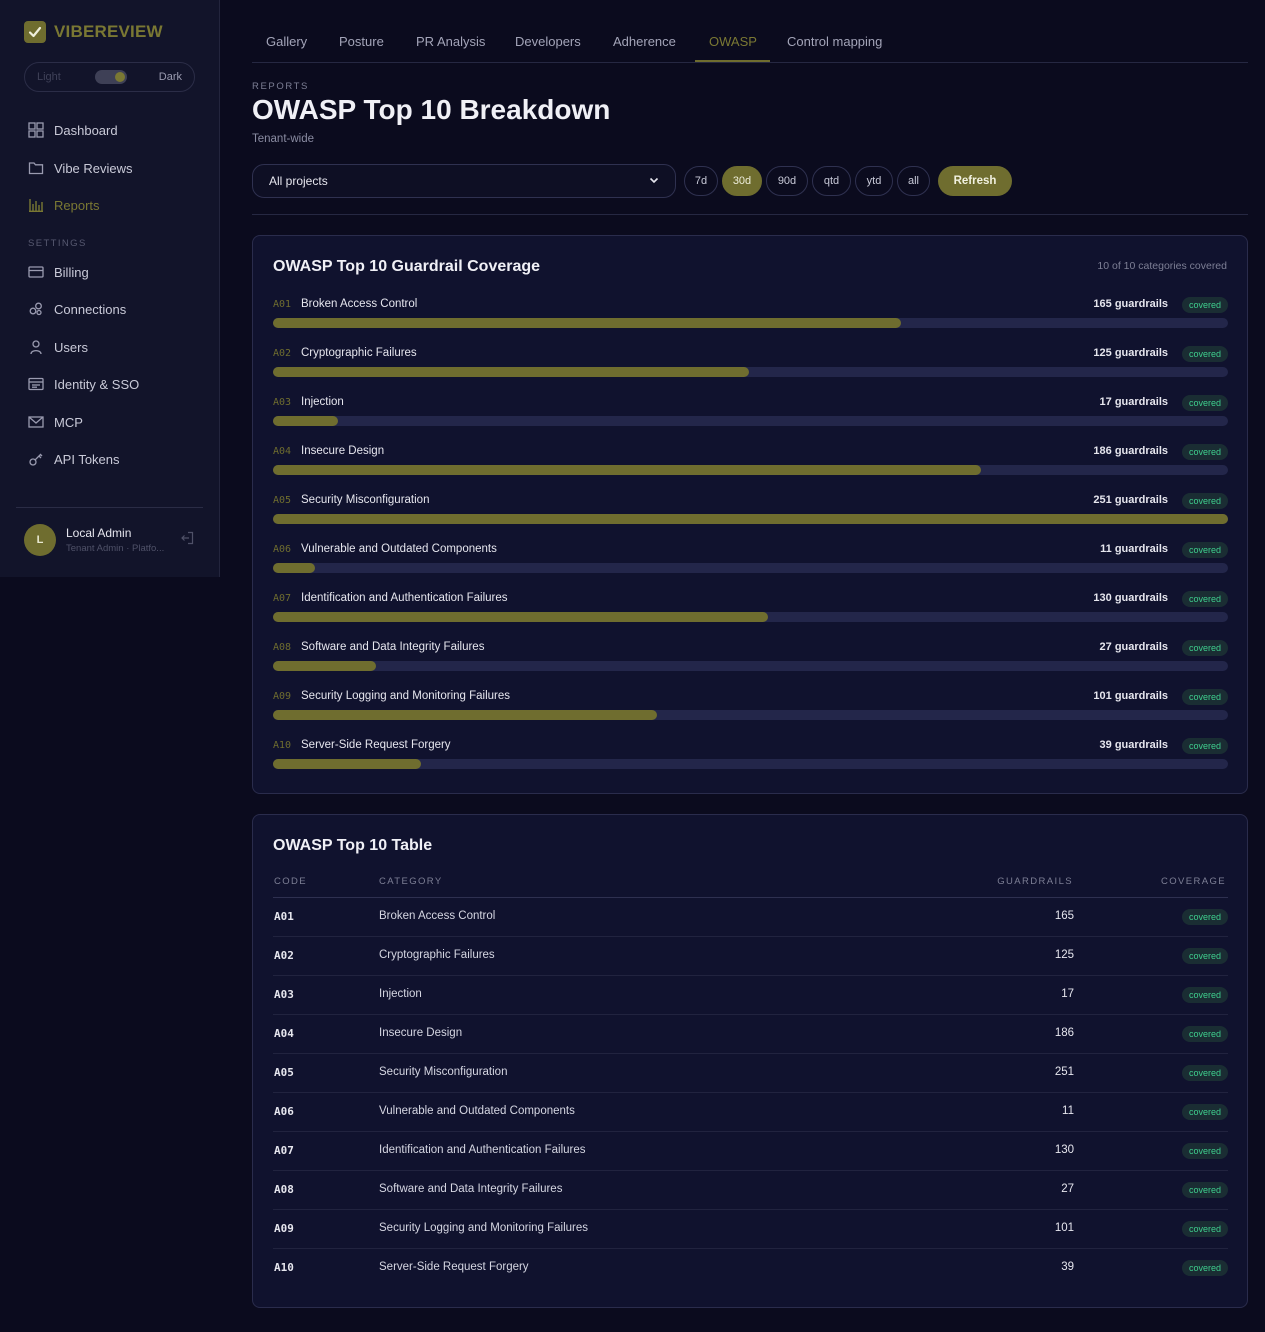 The width and height of the screenshot is (1265, 1332). Describe the element at coordinates (58, 272) in the screenshot. I see `sidebar-item-billing: Billing` at that location.